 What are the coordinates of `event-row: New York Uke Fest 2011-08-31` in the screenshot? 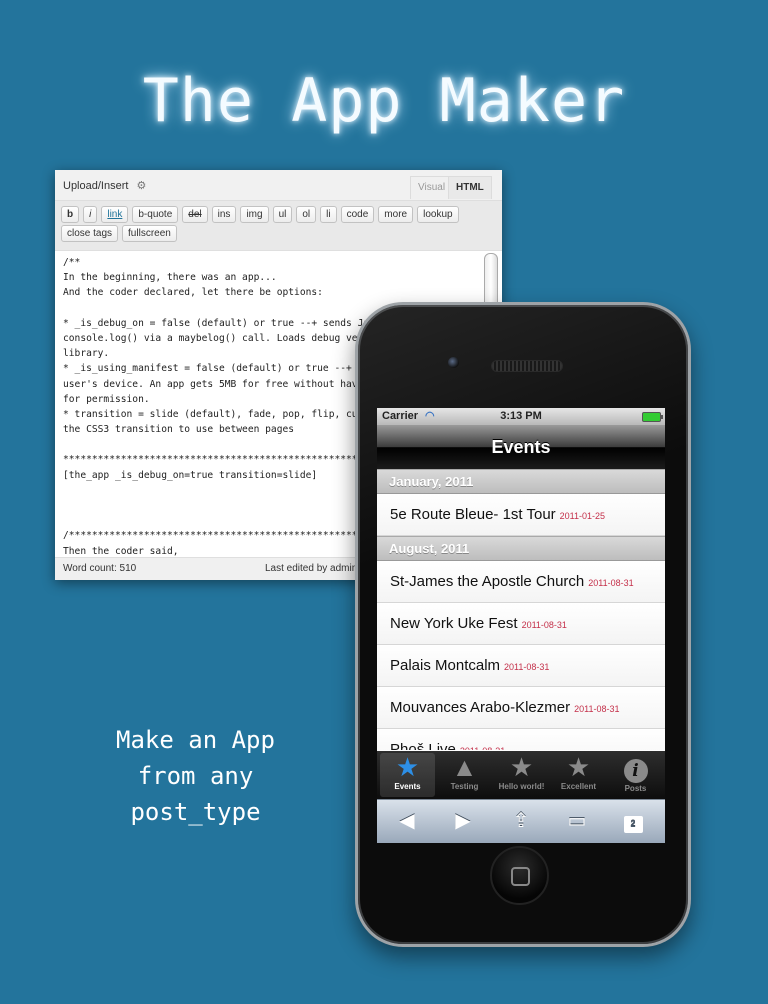 It's located at (521, 624).